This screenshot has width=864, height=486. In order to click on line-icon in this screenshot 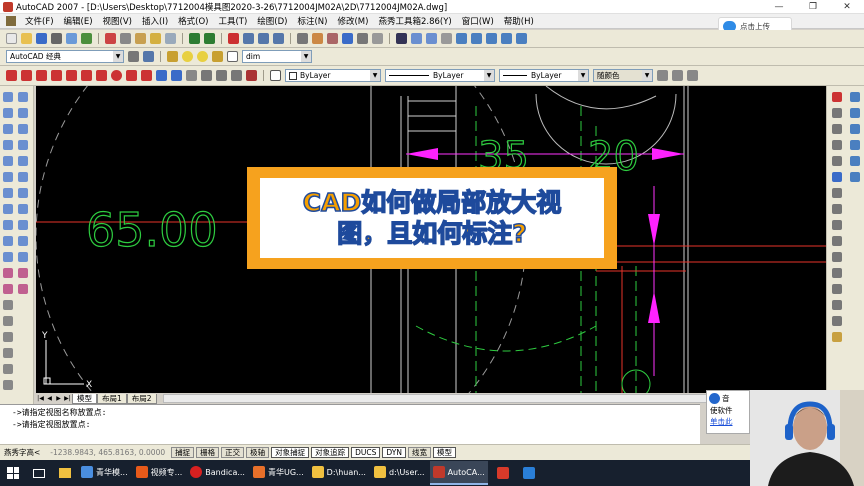, I will do `click(11, 75)`.